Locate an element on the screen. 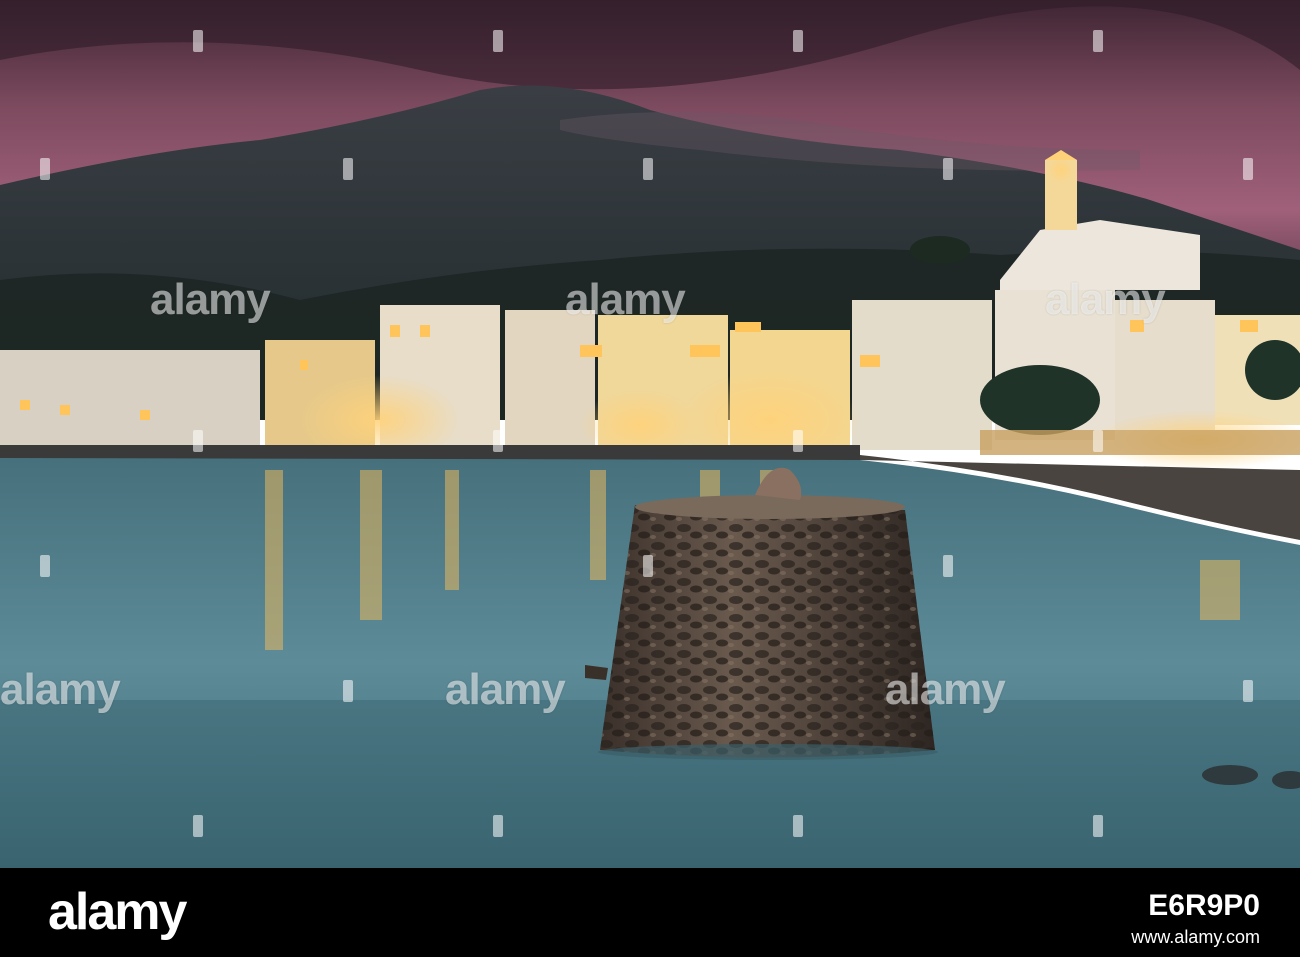 This screenshot has width=1300, height=957. footer-bar: alamy E6R9P0 www.alamy.com is located at coordinates (650, 912).